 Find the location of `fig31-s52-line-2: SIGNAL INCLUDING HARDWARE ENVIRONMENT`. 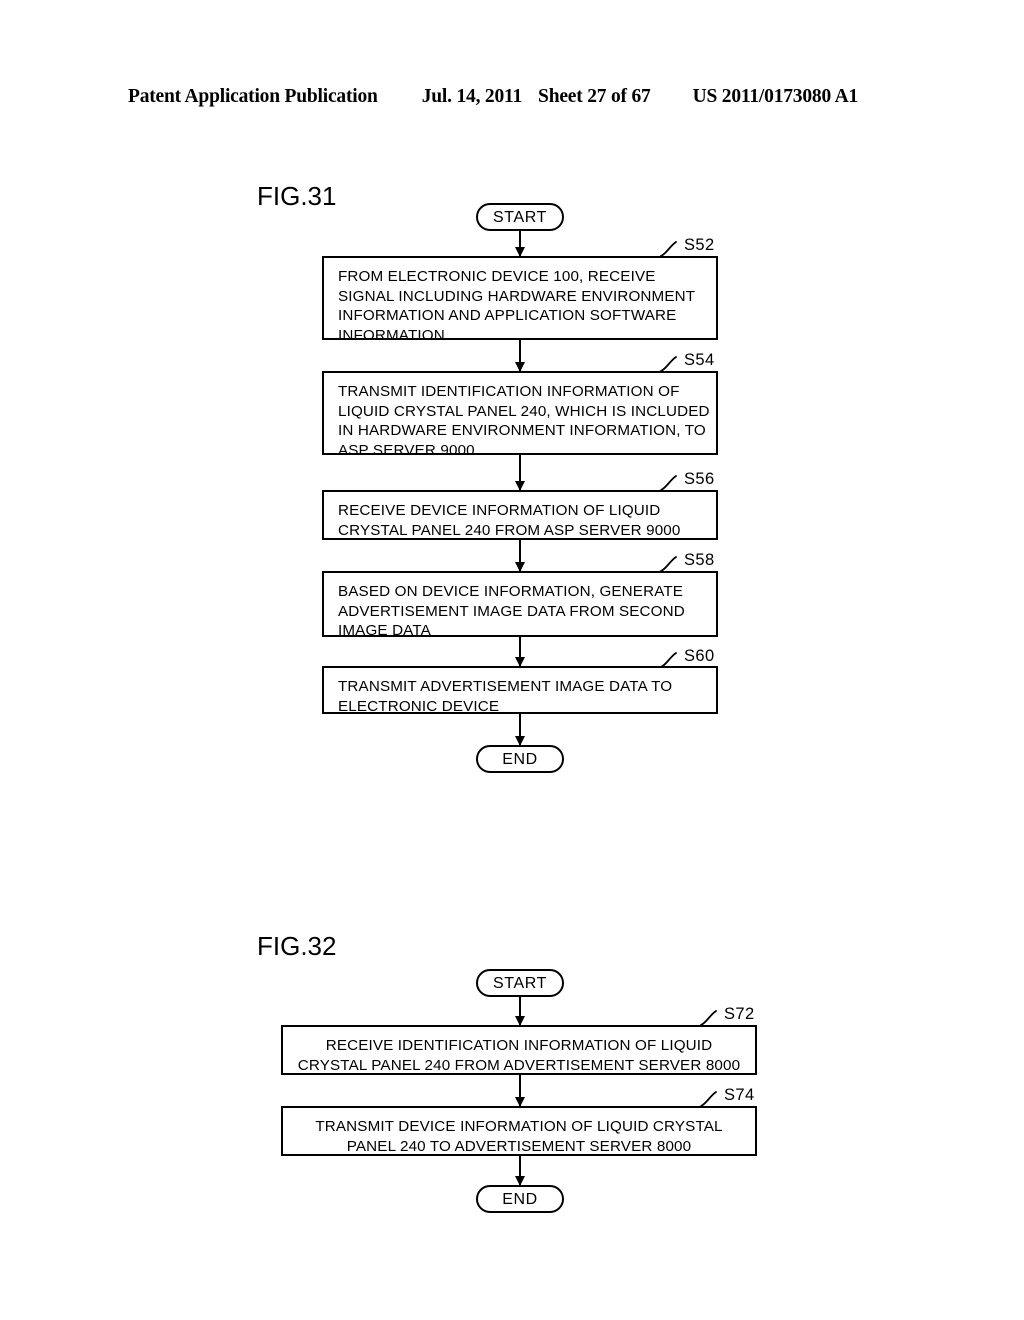

fig31-s52-line-2: SIGNAL INCLUDING HARDWARE ENVIRONMENT is located at coordinates (517, 296).